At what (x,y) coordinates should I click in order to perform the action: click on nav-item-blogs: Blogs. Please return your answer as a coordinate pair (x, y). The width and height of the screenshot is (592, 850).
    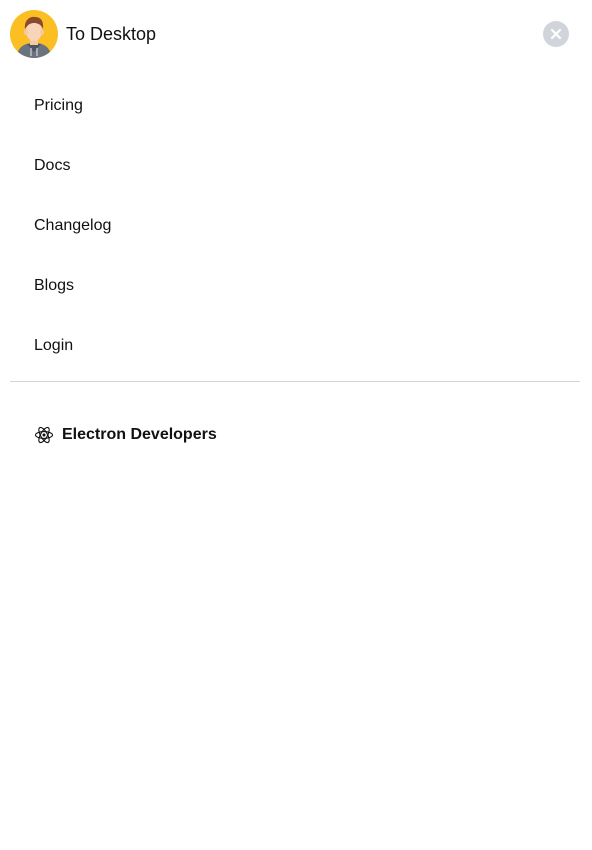
    Looking at the image, I should click on (296, 286).